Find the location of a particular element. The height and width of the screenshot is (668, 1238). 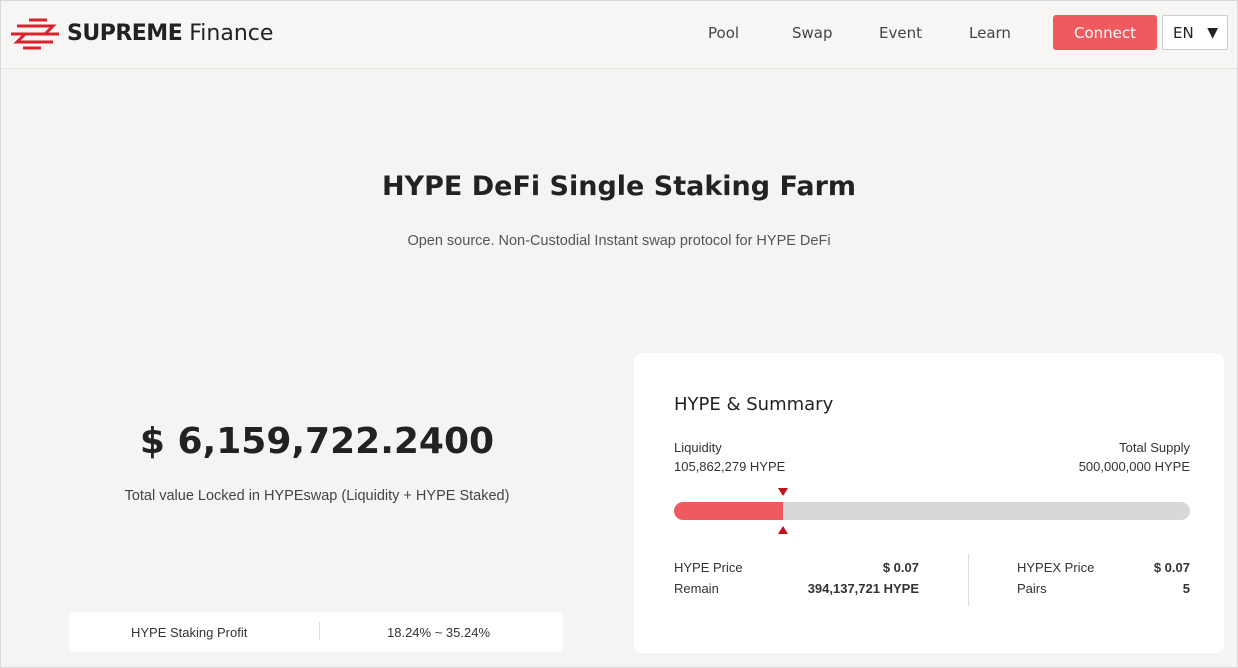

pairs-label: Pairs is located at coordinates (1032, 588).